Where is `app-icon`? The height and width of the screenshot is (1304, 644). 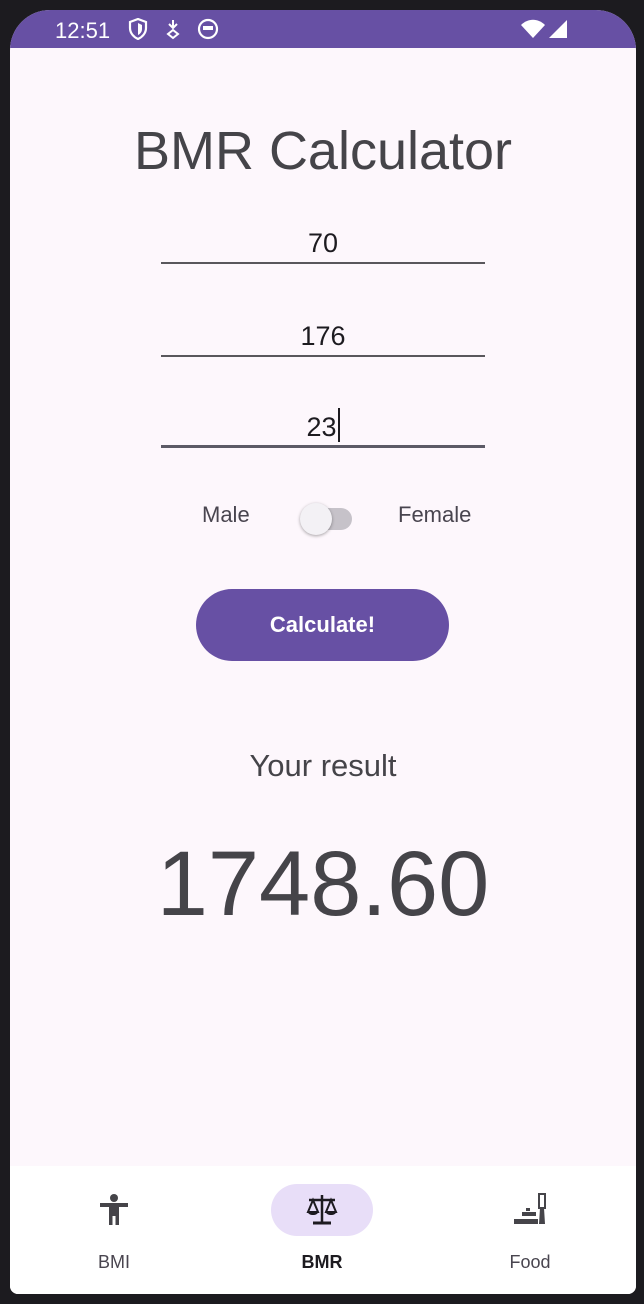
app-icon is located at coordinates (208, 29).